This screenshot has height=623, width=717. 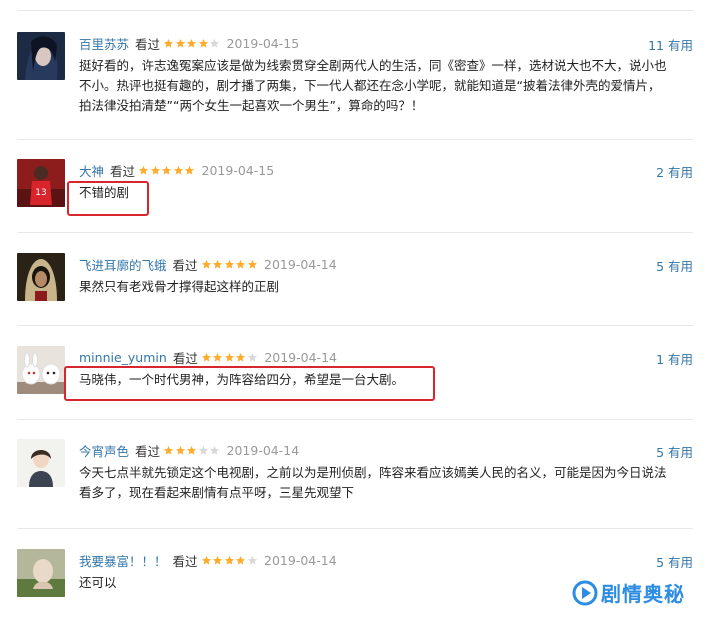 I want to click on comment-text: 果然只有老戏骨才撑得起这样的正剧, so click(x=386, y=287).